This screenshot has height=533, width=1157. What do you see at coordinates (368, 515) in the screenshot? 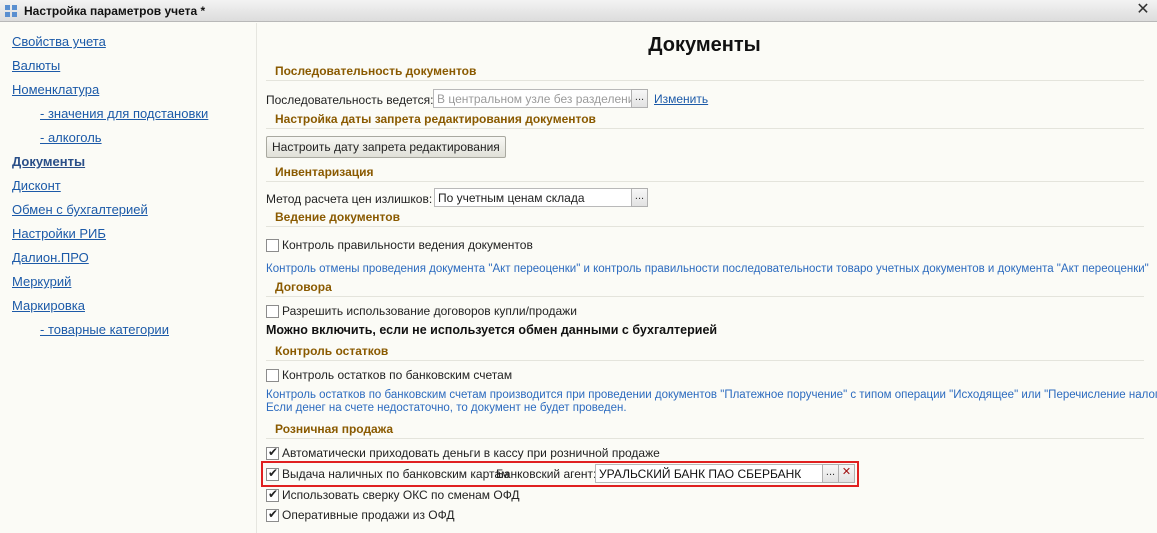
I see `checkbox-label: Оперативные продажи из ОФД` at bounding box center [368, 515].